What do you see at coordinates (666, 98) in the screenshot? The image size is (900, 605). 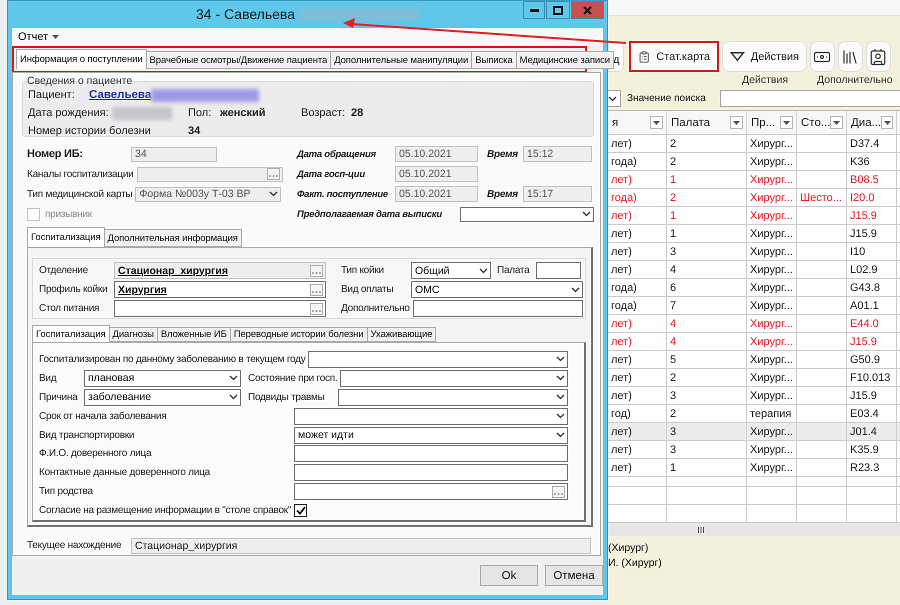 I see `search-label: Значение поиска` at bounding box center [666, 98].